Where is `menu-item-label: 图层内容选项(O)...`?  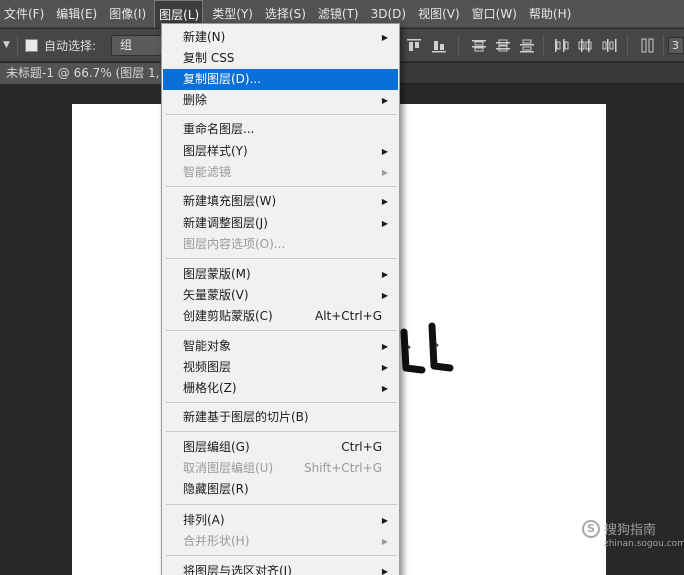 menu-item-label: 图层内容选项(O)... is located at coordinates (234, 244).